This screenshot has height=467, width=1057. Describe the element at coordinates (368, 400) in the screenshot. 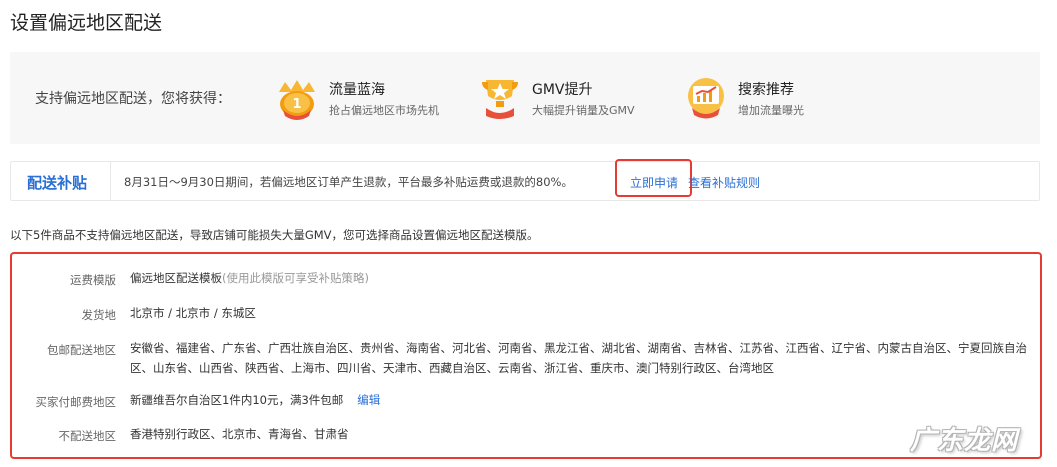

I see `edit-button: 编辑` at that location.